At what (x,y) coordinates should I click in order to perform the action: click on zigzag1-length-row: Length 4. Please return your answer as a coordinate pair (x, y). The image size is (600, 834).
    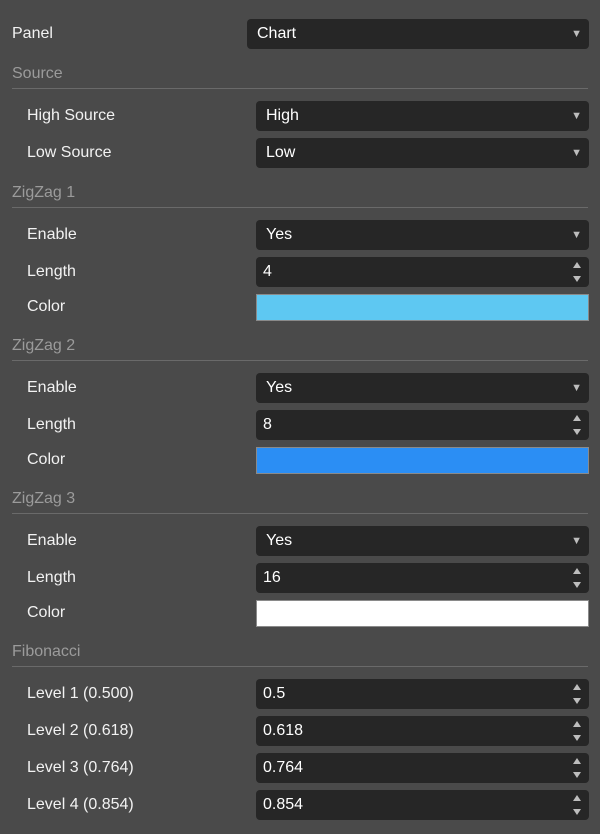
    Looking at the image, I should click on (300, 272).